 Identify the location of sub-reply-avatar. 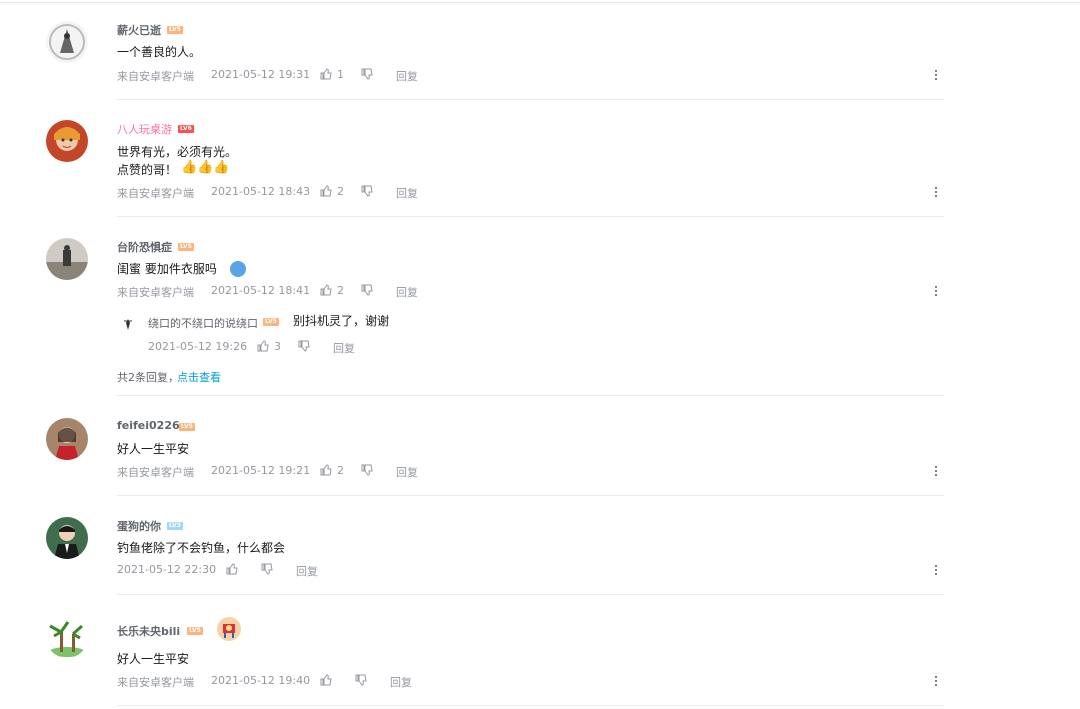
(128, 323).